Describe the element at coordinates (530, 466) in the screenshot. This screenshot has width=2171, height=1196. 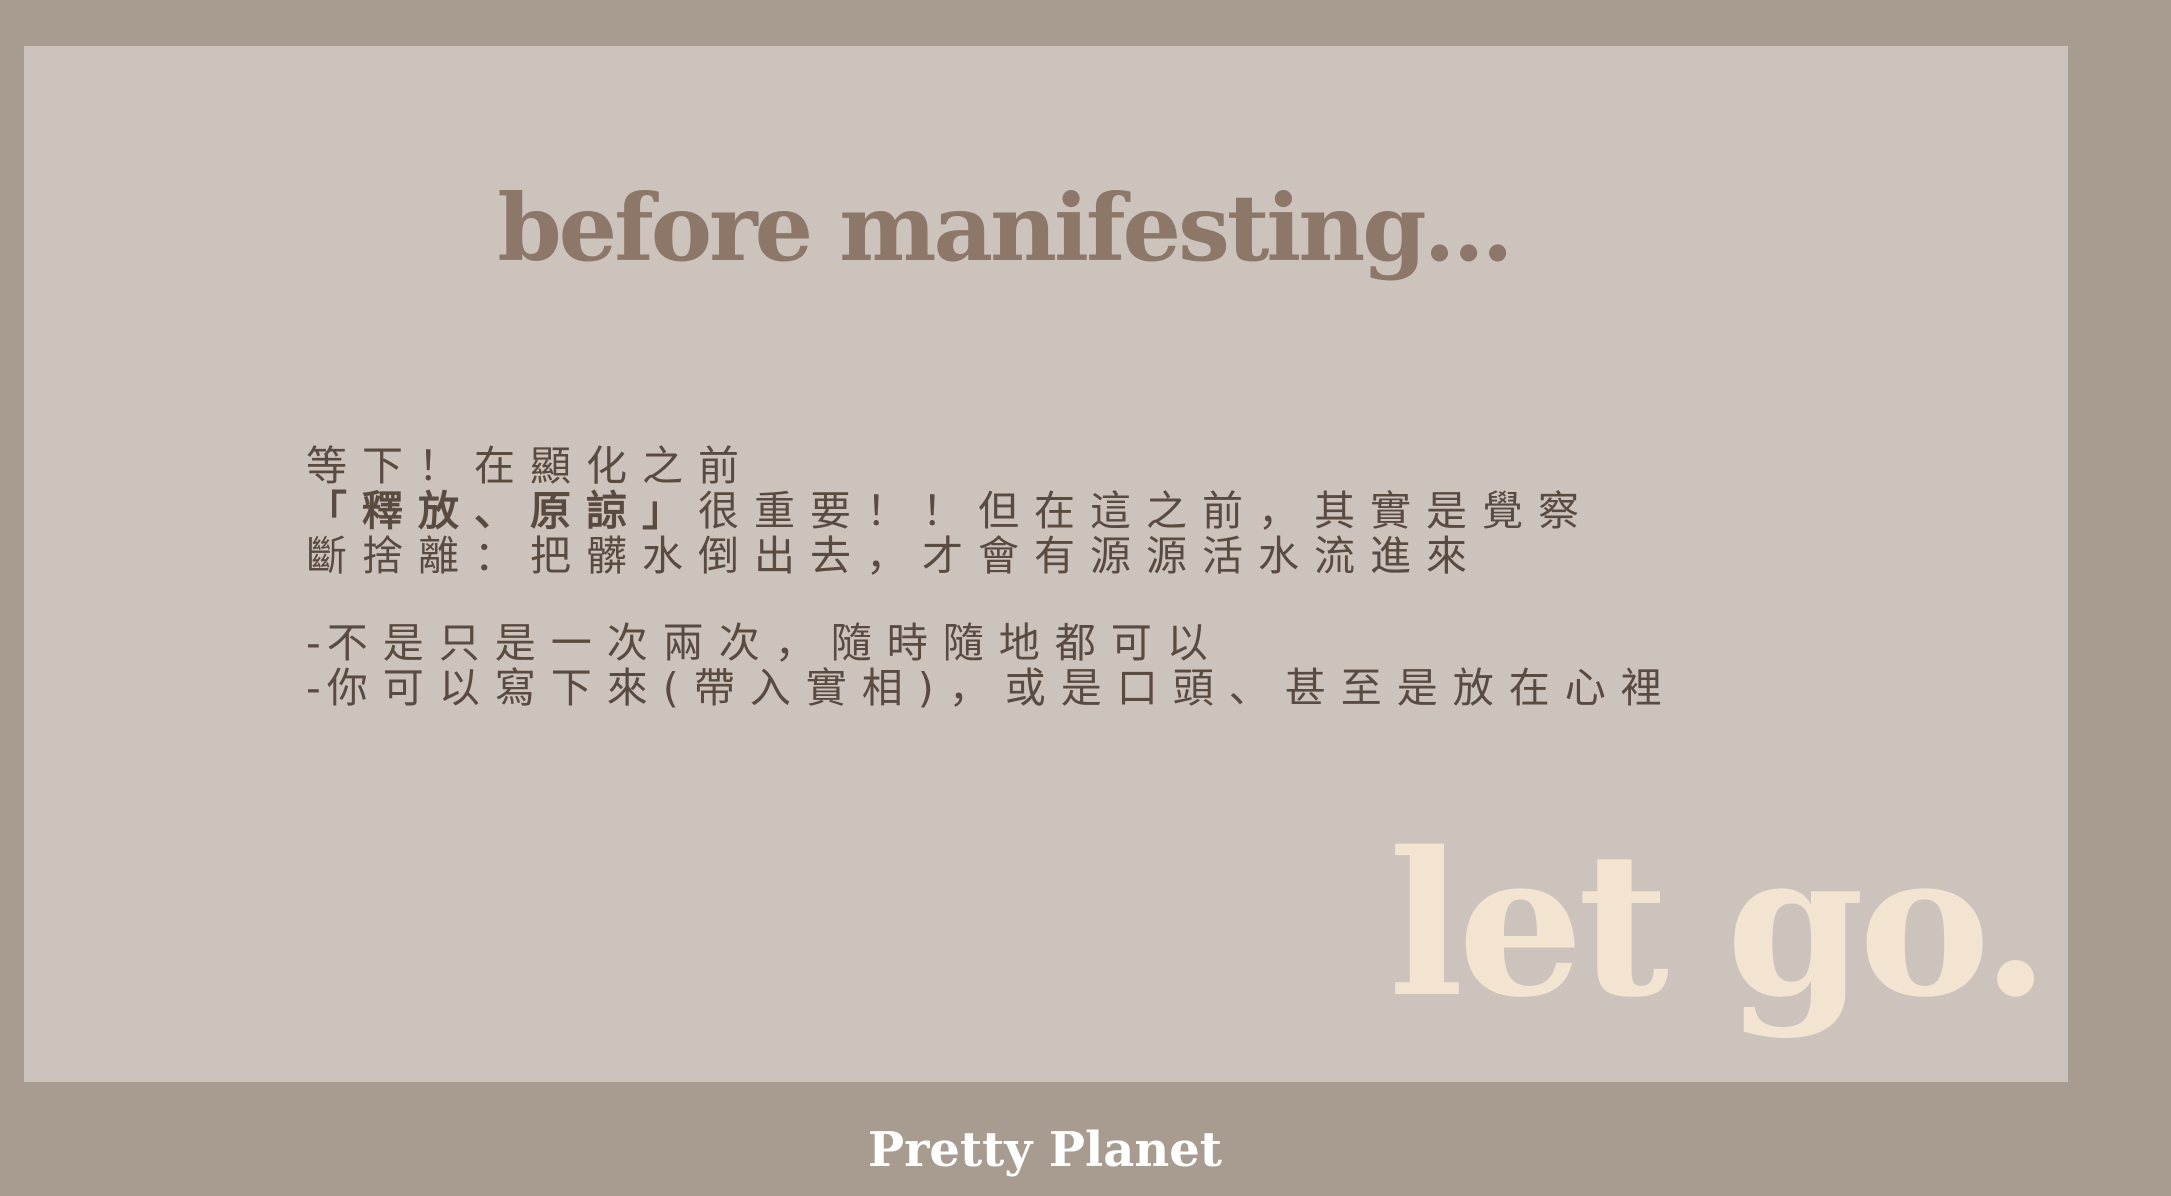
I see `body-line-1: 等下！在顯化之前` at that location.